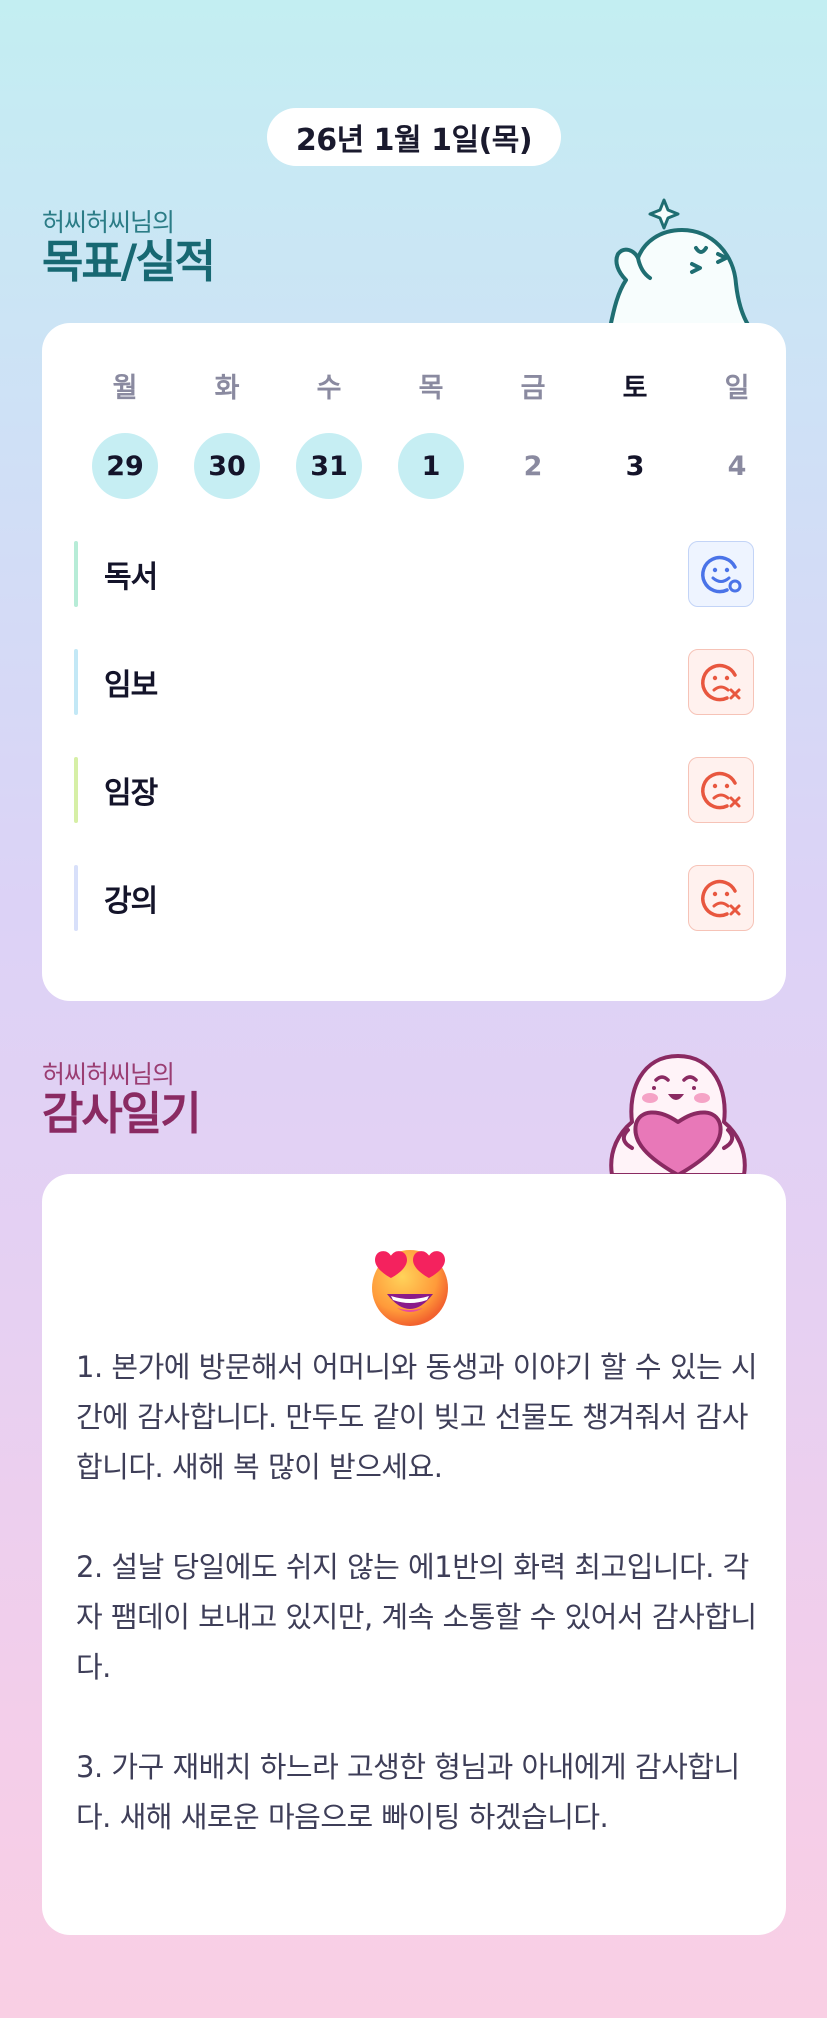 The height and width of the screenshot is (2018, 827). Describe the element at coordinates (227, 388) in the screenshot. I see `day-name: 화` at that location.